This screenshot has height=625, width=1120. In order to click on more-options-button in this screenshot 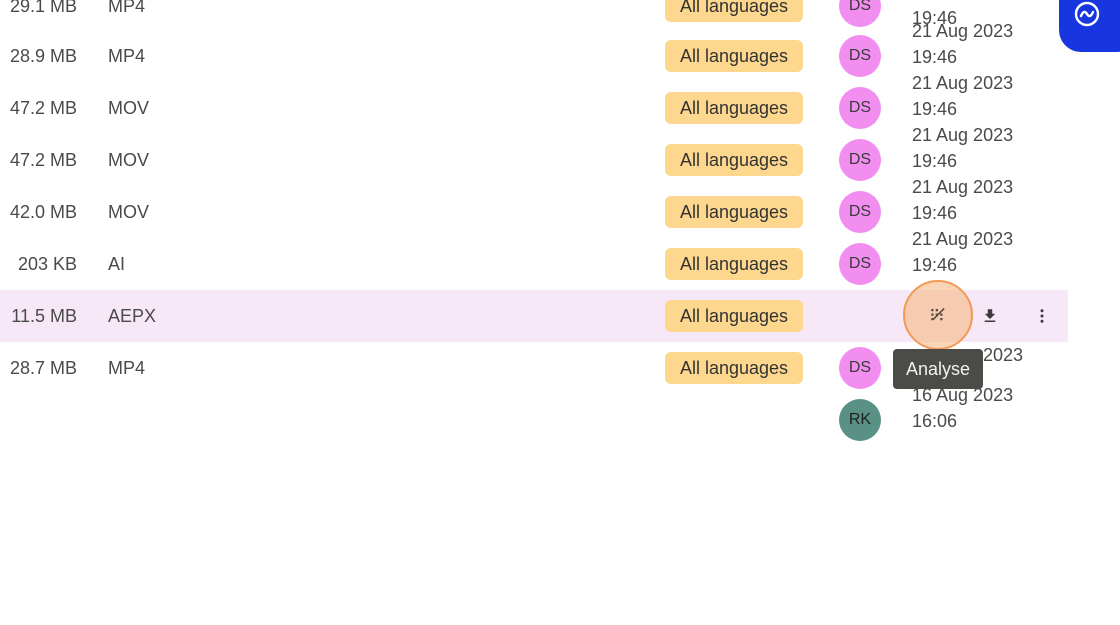, I will do `click(1042, 316)`.